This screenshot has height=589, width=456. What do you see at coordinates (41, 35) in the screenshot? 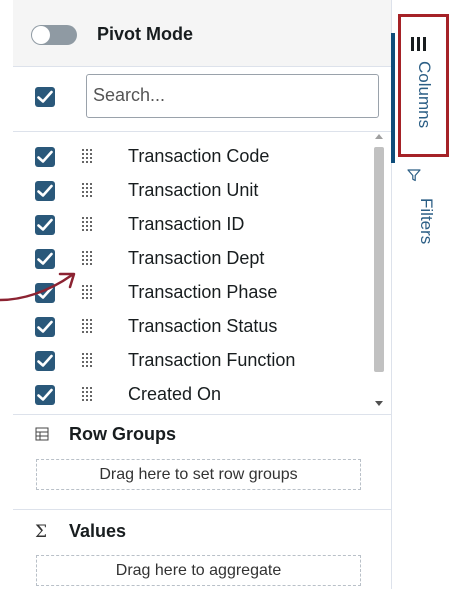
I see `toggle-knob` at bounding box center [41, 35].